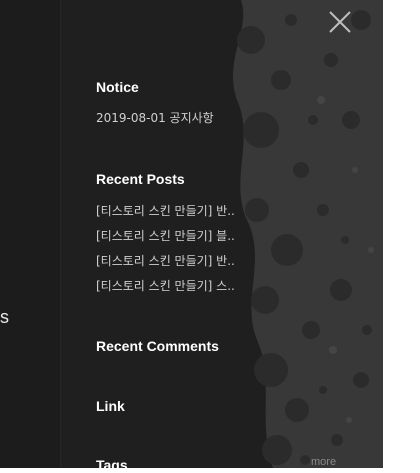  Describe the element at coordinates (140, 179) in the screenshot. I see `recent-posts-heading: Recent Posts` at that location.